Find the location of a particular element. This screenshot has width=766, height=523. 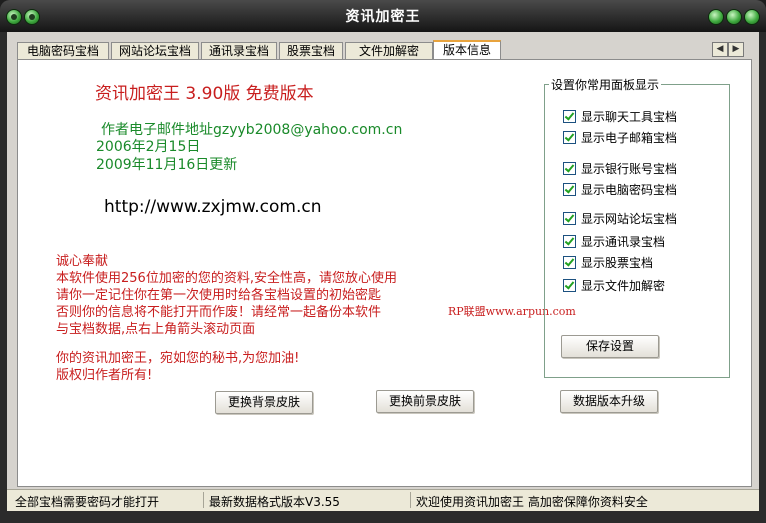

status-password-required: 全部宝档需要密码才能打开 is located at coordinates (87, 502).